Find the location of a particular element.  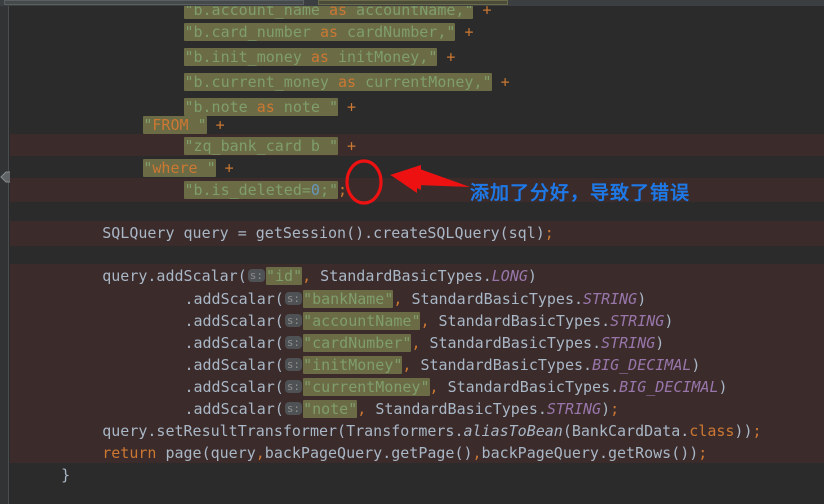

string-literal: "where " is located at coordinates (179, 168).